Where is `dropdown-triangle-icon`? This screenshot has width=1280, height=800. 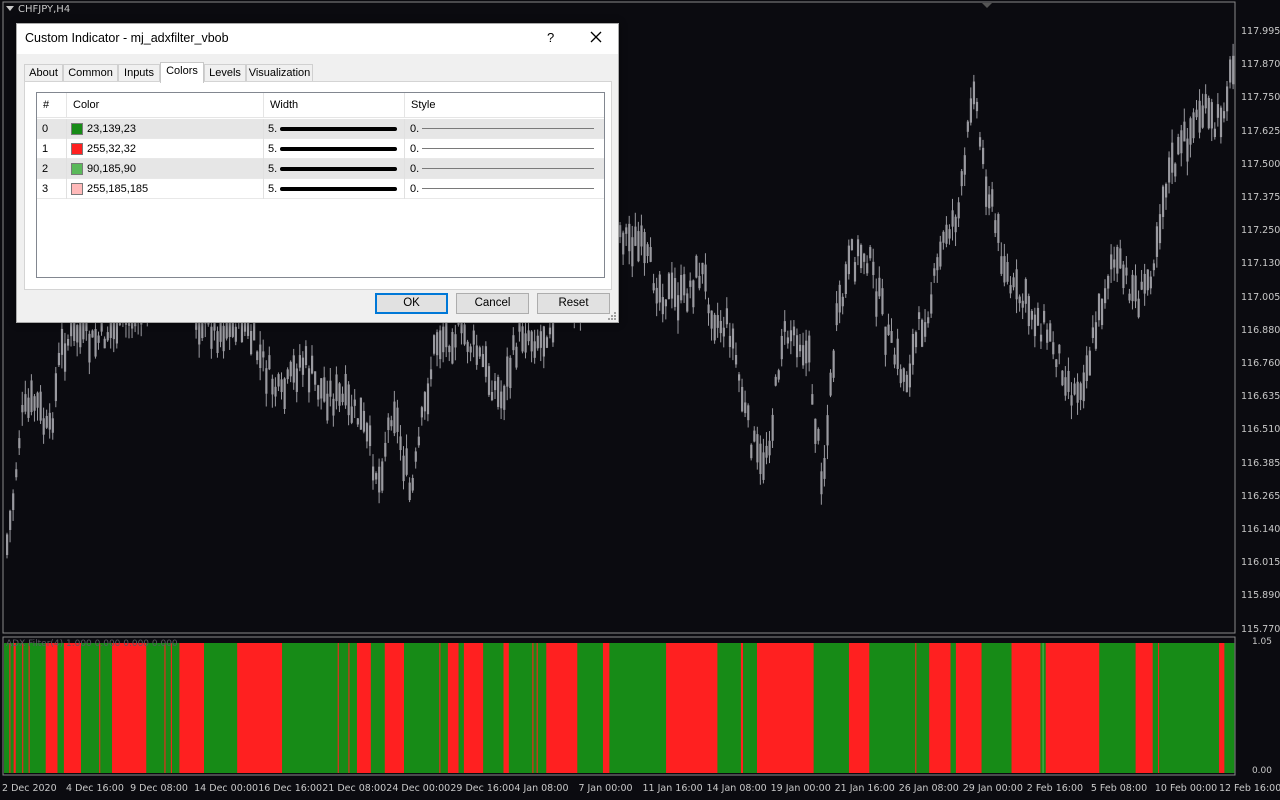 dropdown-triangle-icon is located at coordinates (10, 8).